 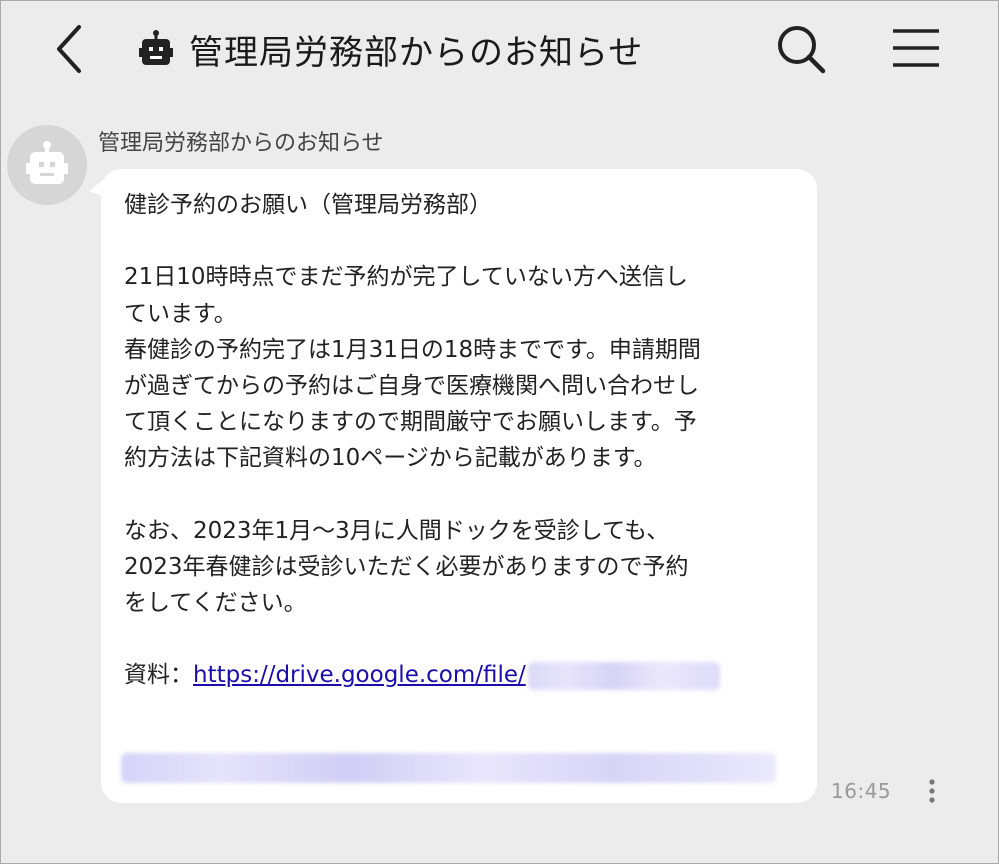 I want to click on message-line: が過ぎてからの予約はご自身で医療機関へ問い合わせし, so click(x=411, y=385).